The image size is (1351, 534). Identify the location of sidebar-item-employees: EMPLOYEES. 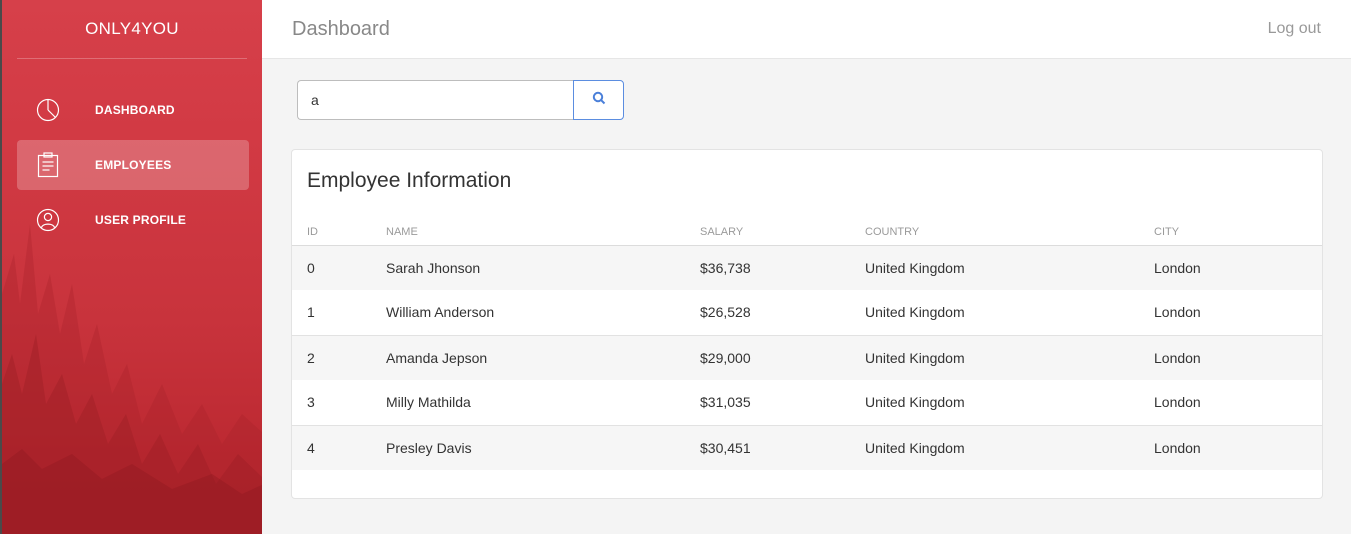
(133, 165).